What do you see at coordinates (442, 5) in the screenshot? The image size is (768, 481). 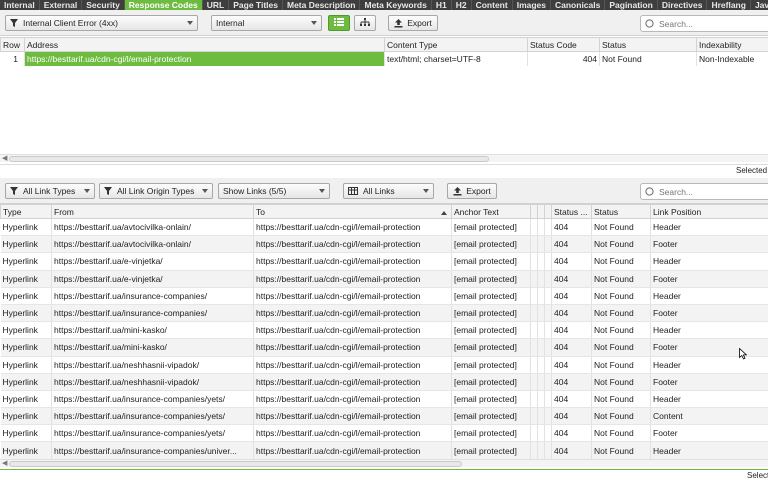 I see `tab-h1: H1` at bounding box center [442, 5].